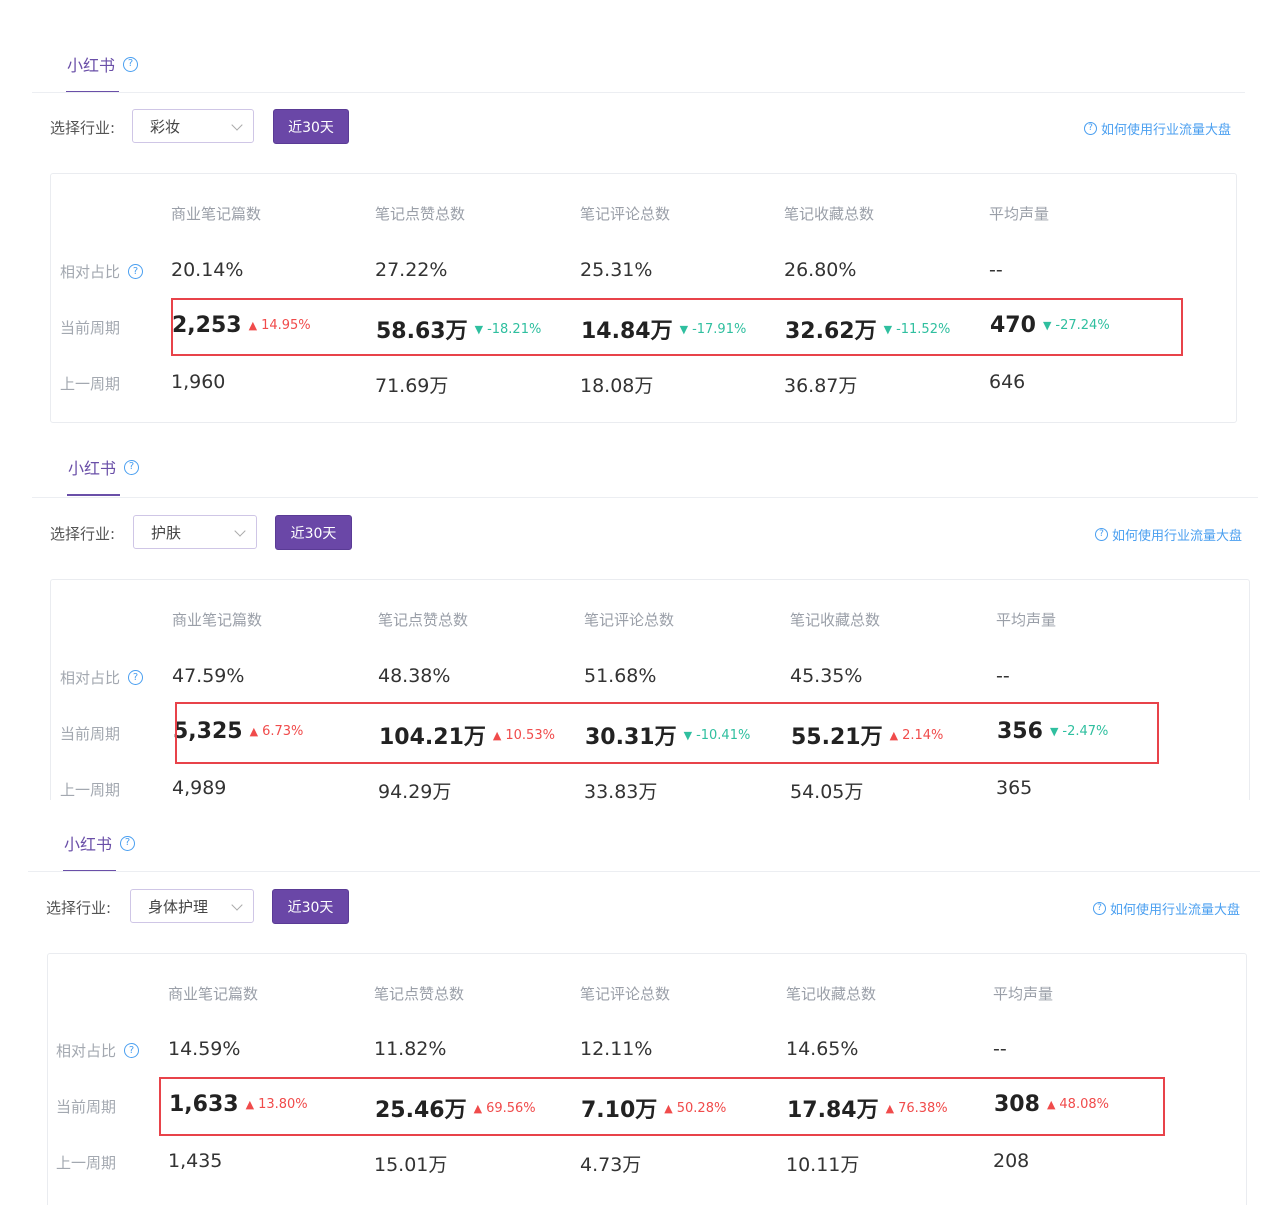 Image resolution: width=1280 pixels, height=1205 pixels. Describe the element at coordinates (1007, 382) in the screenshot. I see `previous-value: 646` at that location.